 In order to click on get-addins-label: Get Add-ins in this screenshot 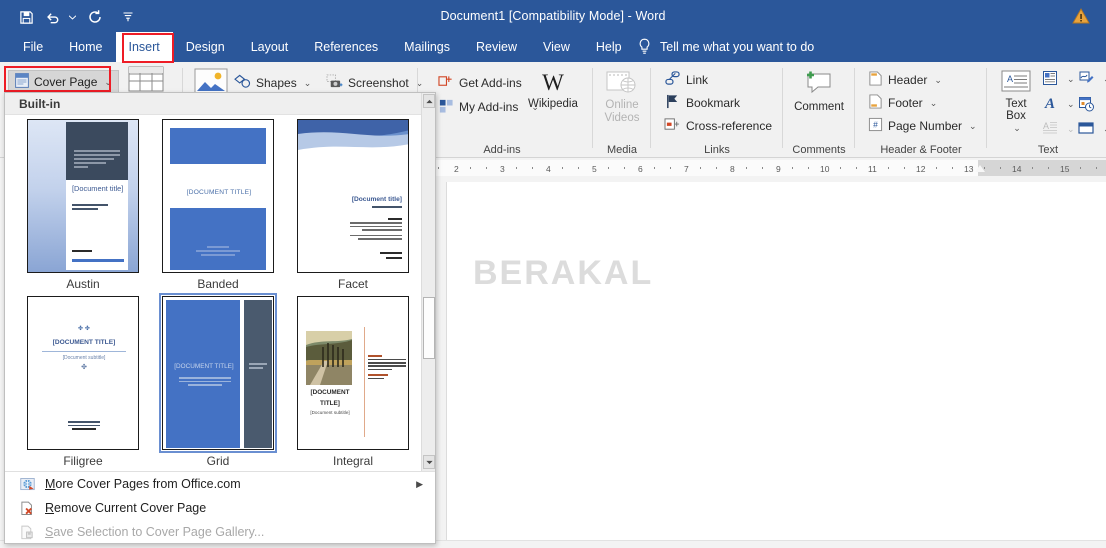, I will do `click(490, 83)`.